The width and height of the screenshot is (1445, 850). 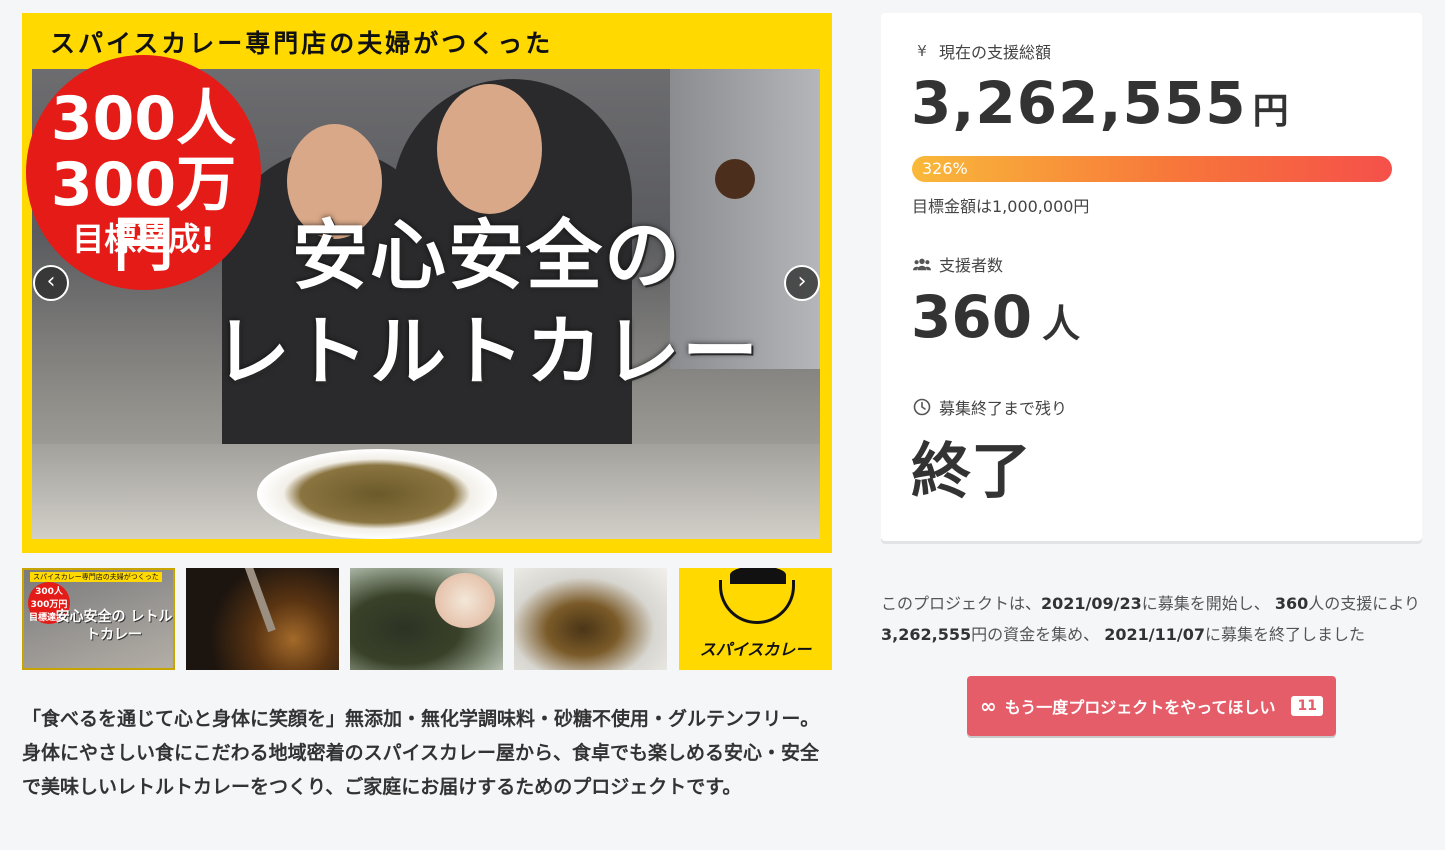 What do you see at coordinates (1001, 206) in the screenshot?
I see `goal-amount: 目標金額は1,000,000円` at bounding box center [1001, 206].